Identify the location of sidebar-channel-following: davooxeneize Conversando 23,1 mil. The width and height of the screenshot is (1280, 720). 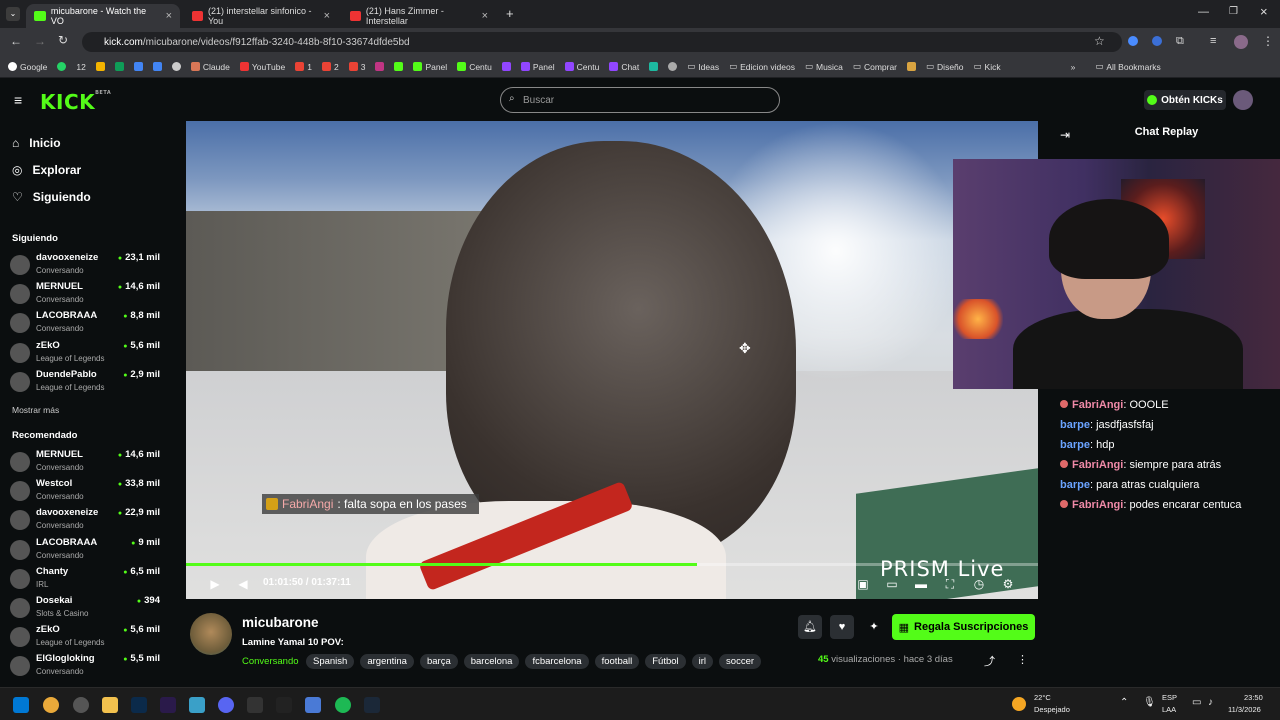
(85, 265).